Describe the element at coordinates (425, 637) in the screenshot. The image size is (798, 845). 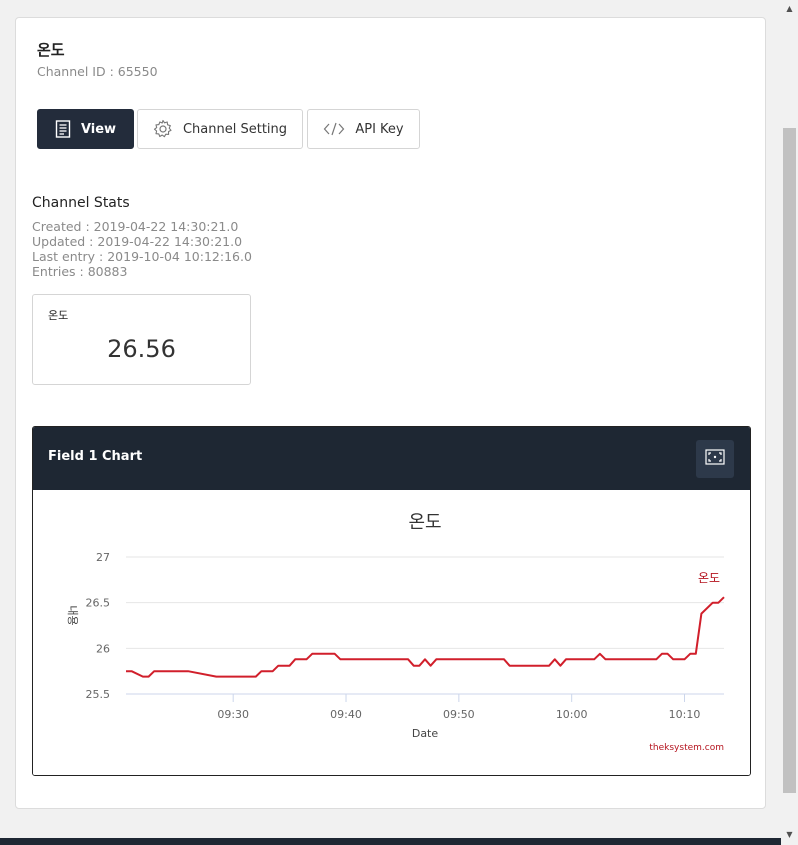
I see `series-line` at that location.